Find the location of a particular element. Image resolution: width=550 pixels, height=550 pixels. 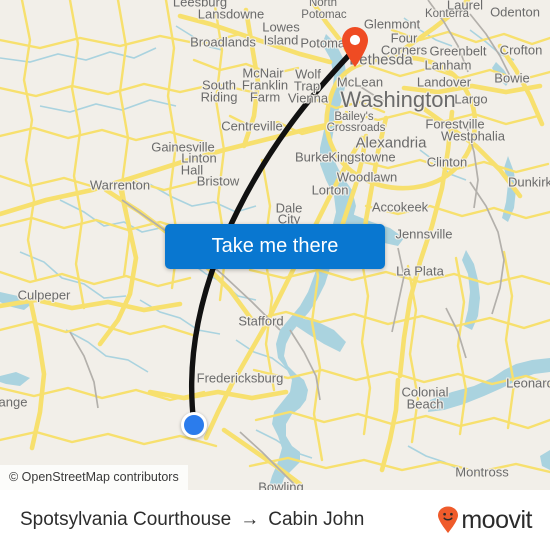

trip-summary: Spotsylvania Courthouse → Cabin John is located at coordinates (192, 520).